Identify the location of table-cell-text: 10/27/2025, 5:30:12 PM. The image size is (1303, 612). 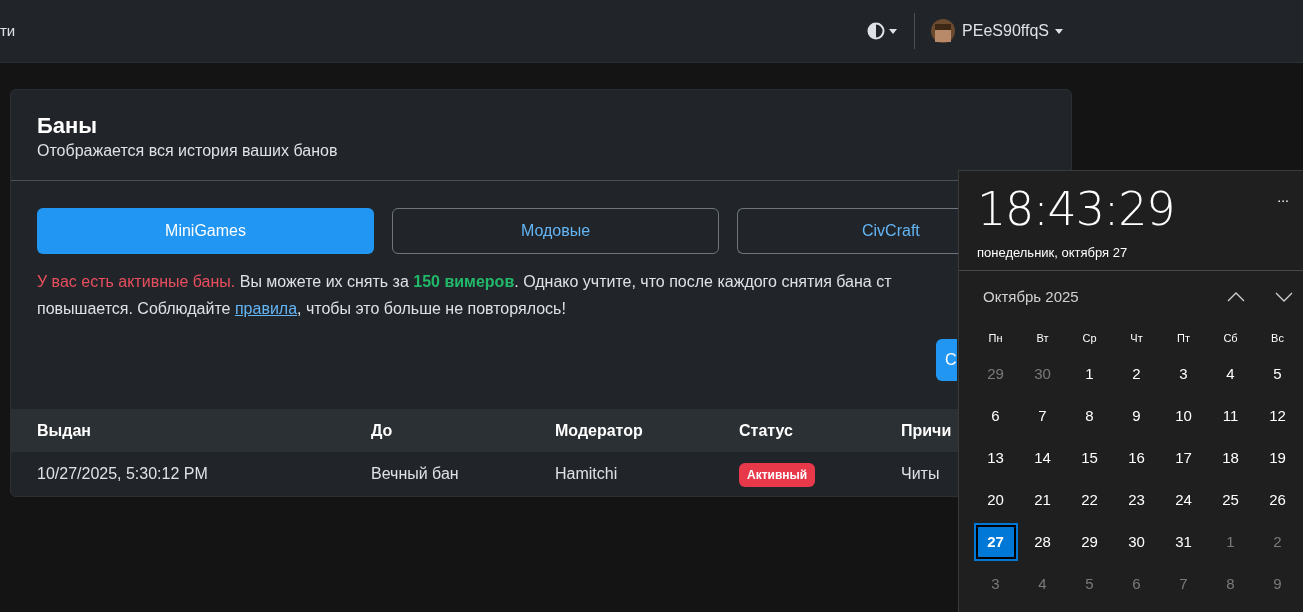
(123, 474).